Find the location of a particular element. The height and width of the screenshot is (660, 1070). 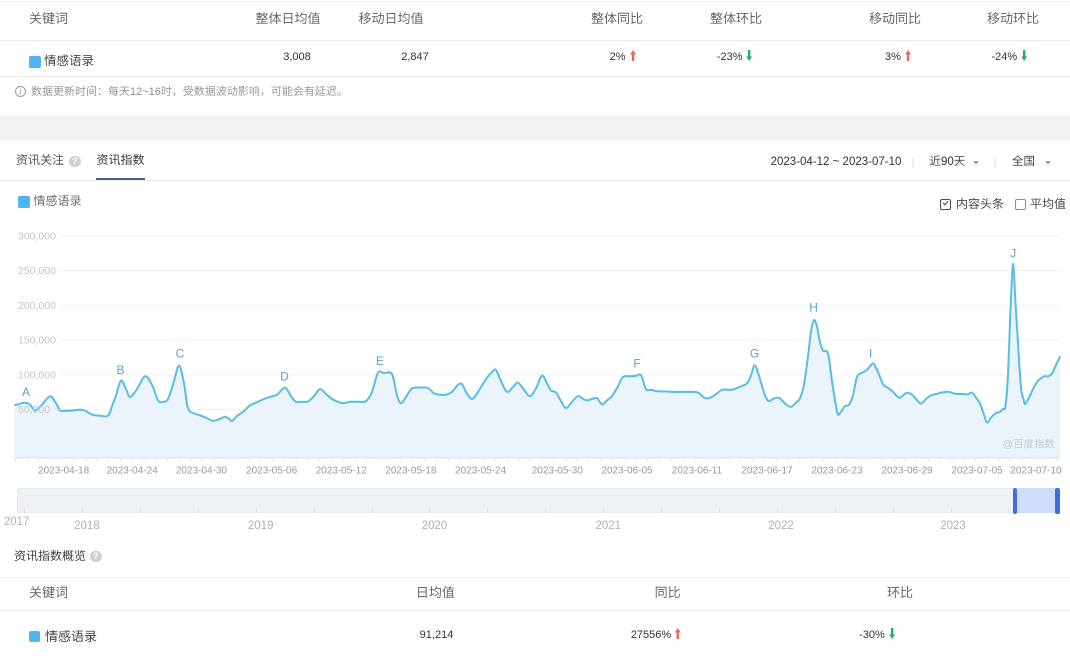

svg-text: 200,000 is located at coordinates (37, 306).